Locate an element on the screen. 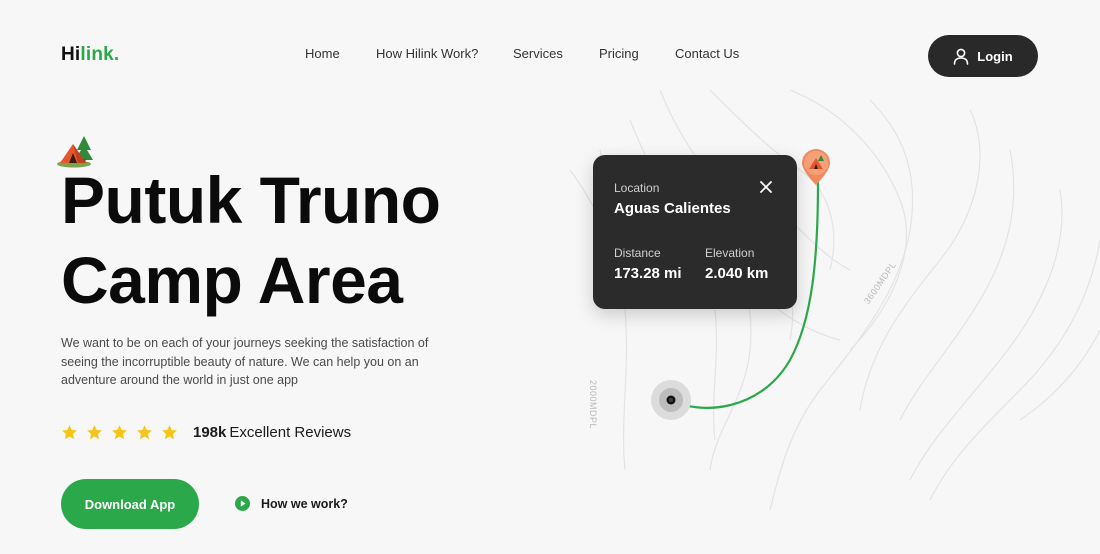 Image resolution: width=1100 pixels, height=554 pixels. login-label: Login is located at coordinates (995, 56).